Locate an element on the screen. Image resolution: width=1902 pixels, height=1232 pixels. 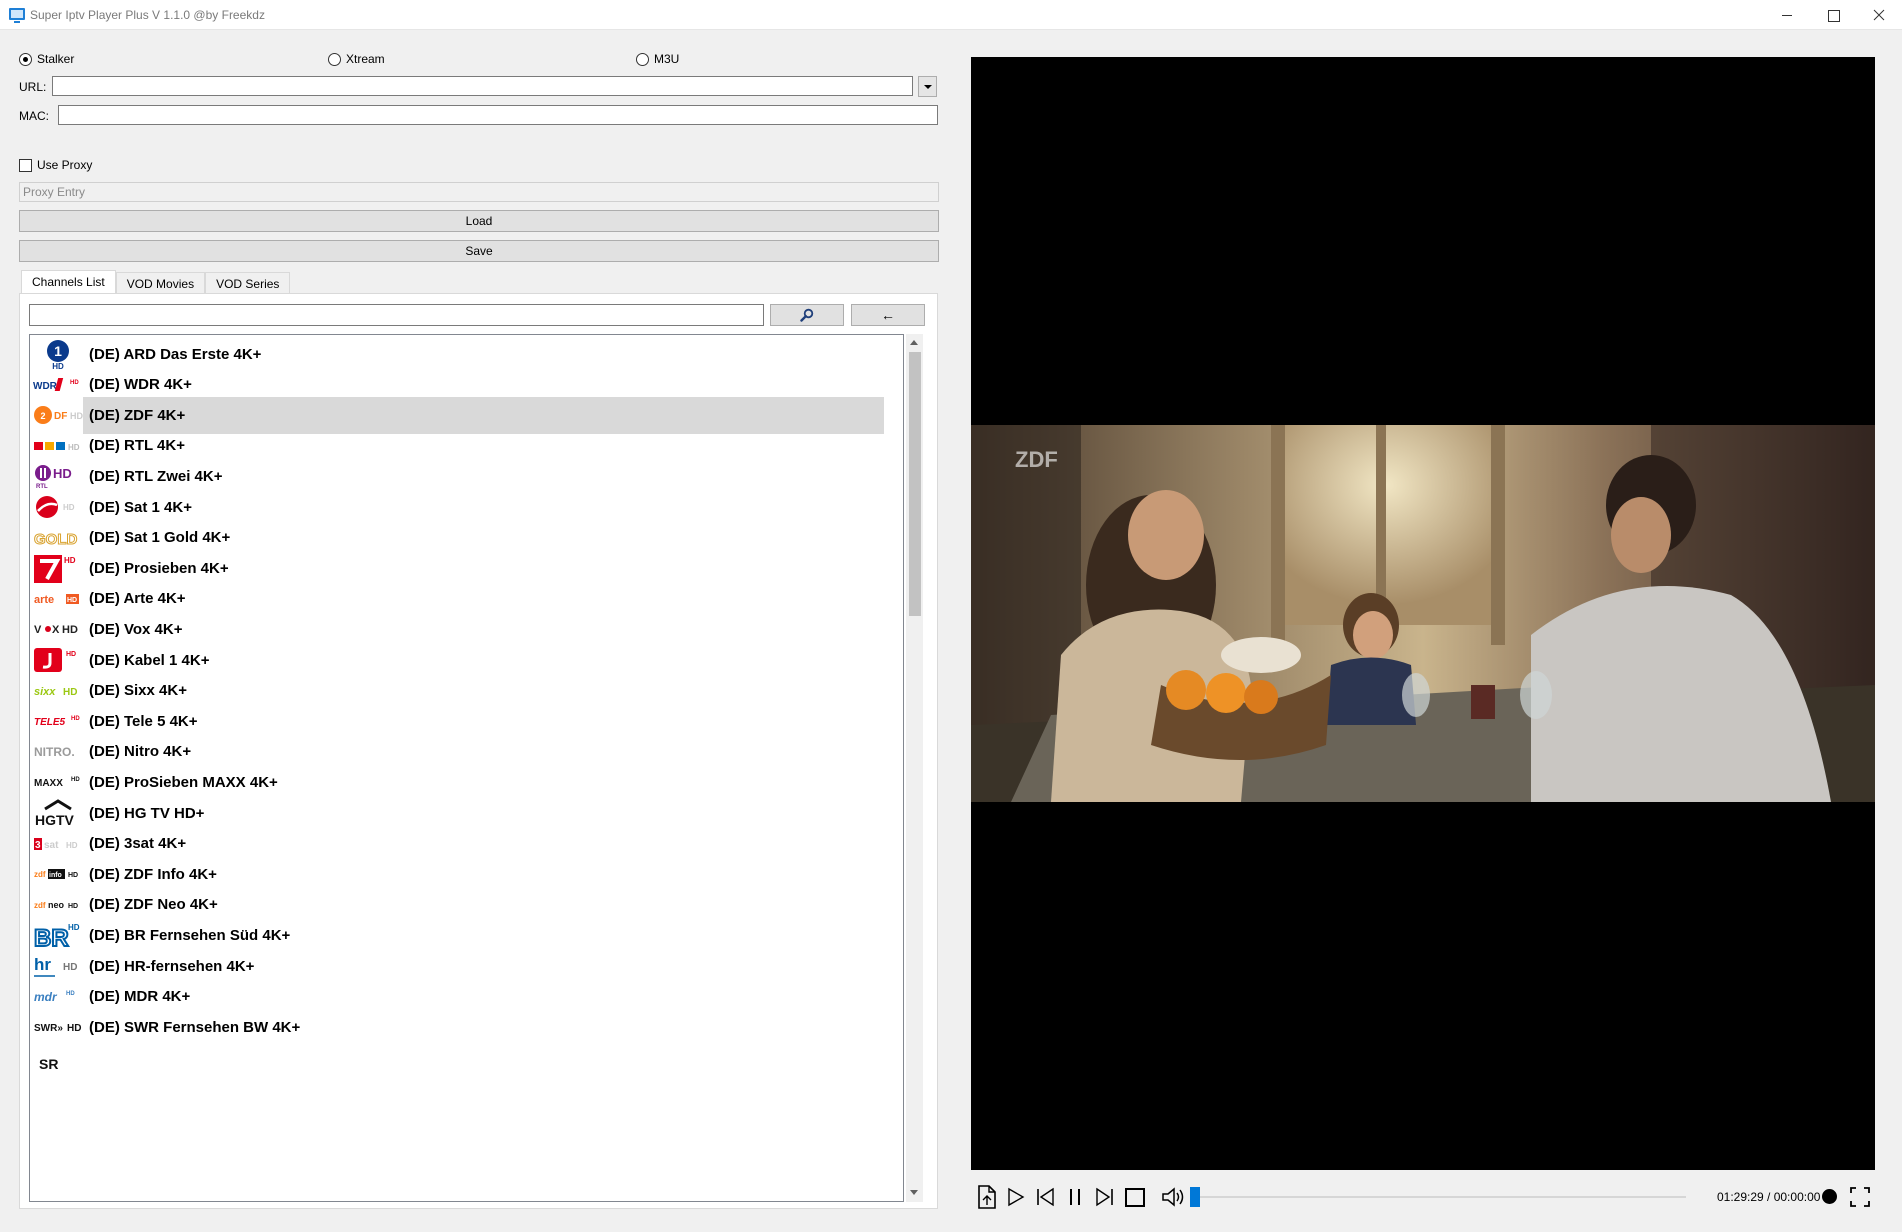
search-button is located at coordinates (807, 315).